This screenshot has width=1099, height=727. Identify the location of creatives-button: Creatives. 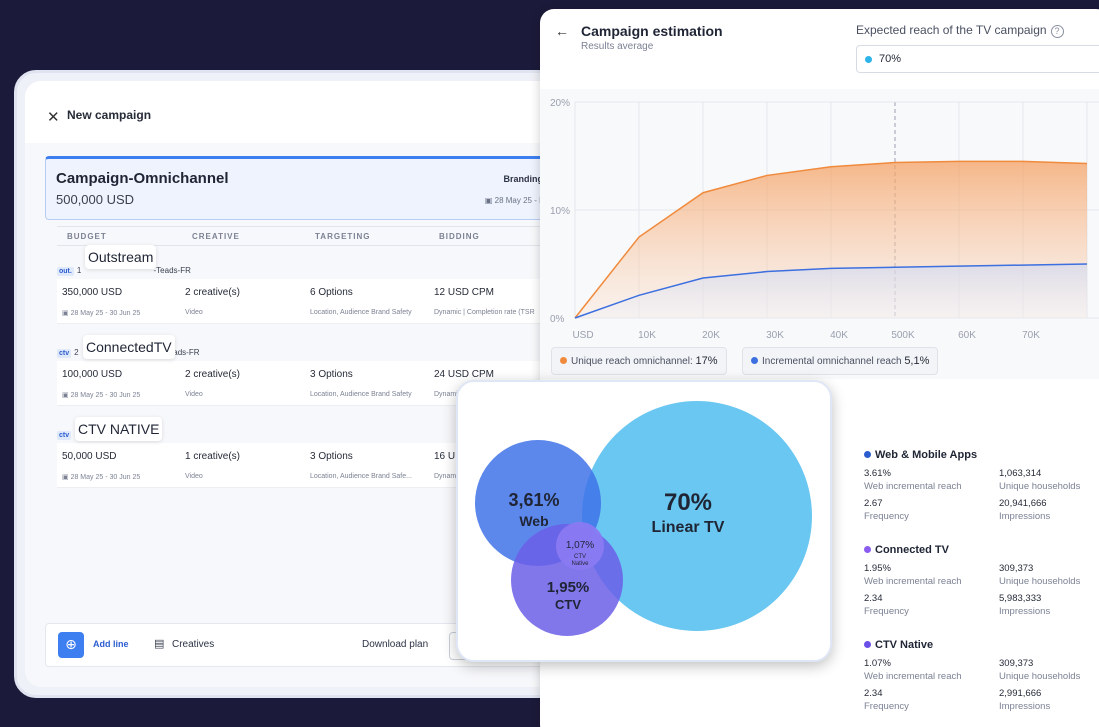
(193, 644).